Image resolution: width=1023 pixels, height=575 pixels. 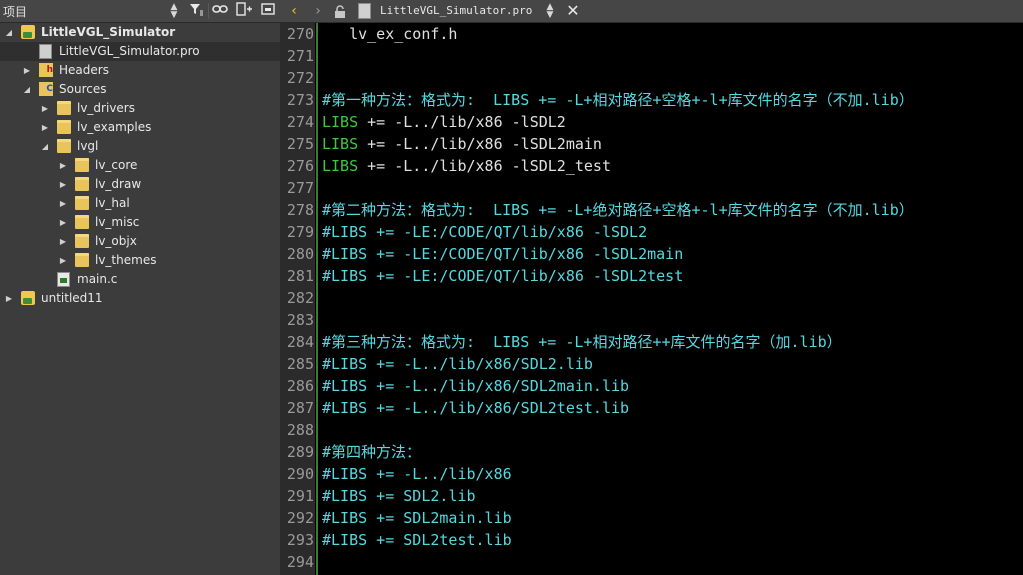 What do you see at coordinates (300, 34) in the screenshot?
I see `line-number: 270` at bounding box center [300, 34].